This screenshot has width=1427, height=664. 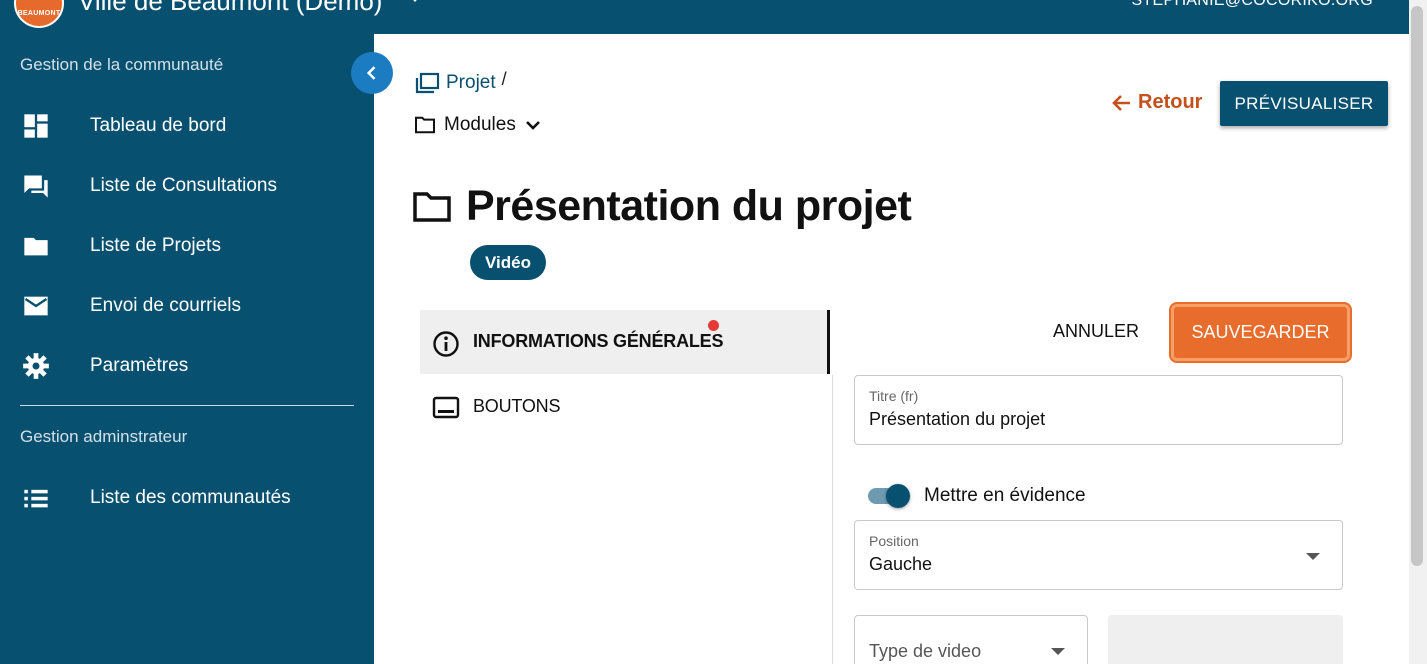 What do you see at coordinates (689, 206) in the screenshot?
I see `page-title: Présentation du projet` at bounding box center [689, 206].